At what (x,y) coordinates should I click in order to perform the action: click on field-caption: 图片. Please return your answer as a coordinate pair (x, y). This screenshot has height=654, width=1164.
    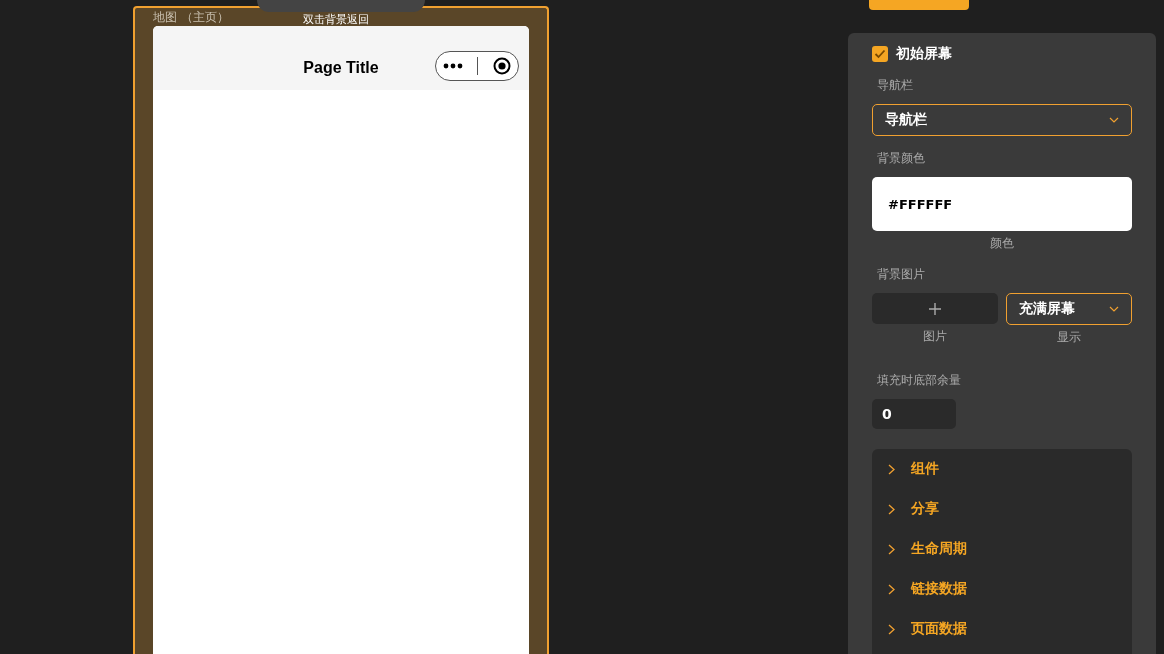
    Looking at the image, I should click on (935, 336).